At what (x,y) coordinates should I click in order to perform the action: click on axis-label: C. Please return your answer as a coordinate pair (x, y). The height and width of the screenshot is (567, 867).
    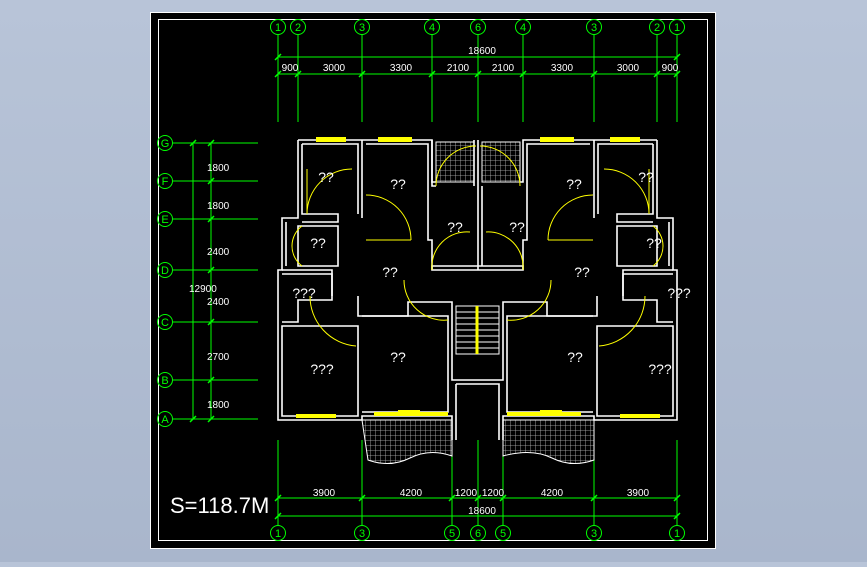
    Looking at the image, I should click on (165, 323).